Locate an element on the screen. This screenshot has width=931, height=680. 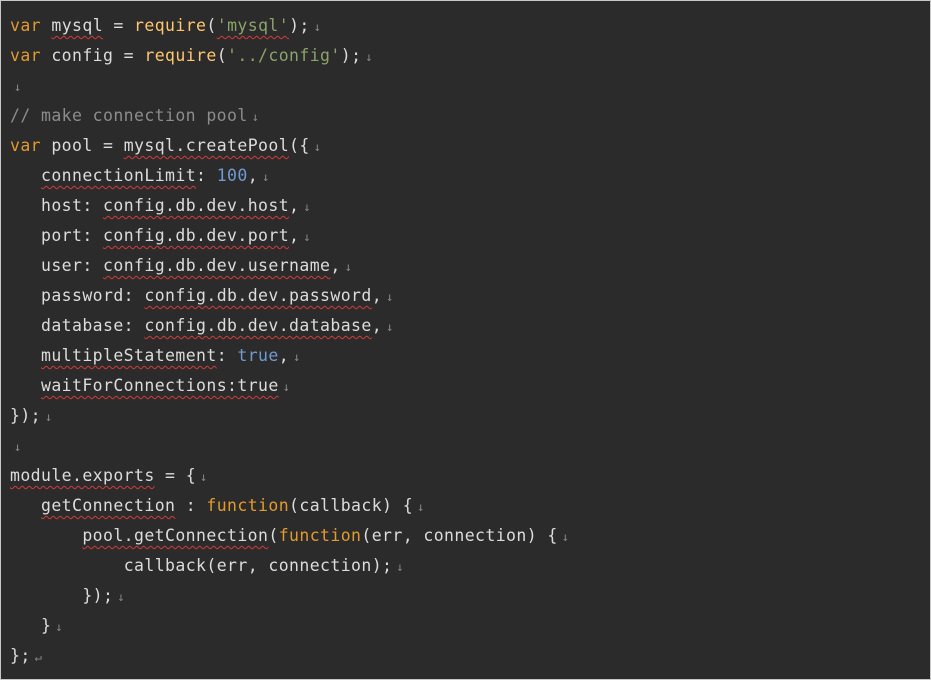
code-line: var pool = mysql.createPool({↓ is located at coordinates (470, 146).